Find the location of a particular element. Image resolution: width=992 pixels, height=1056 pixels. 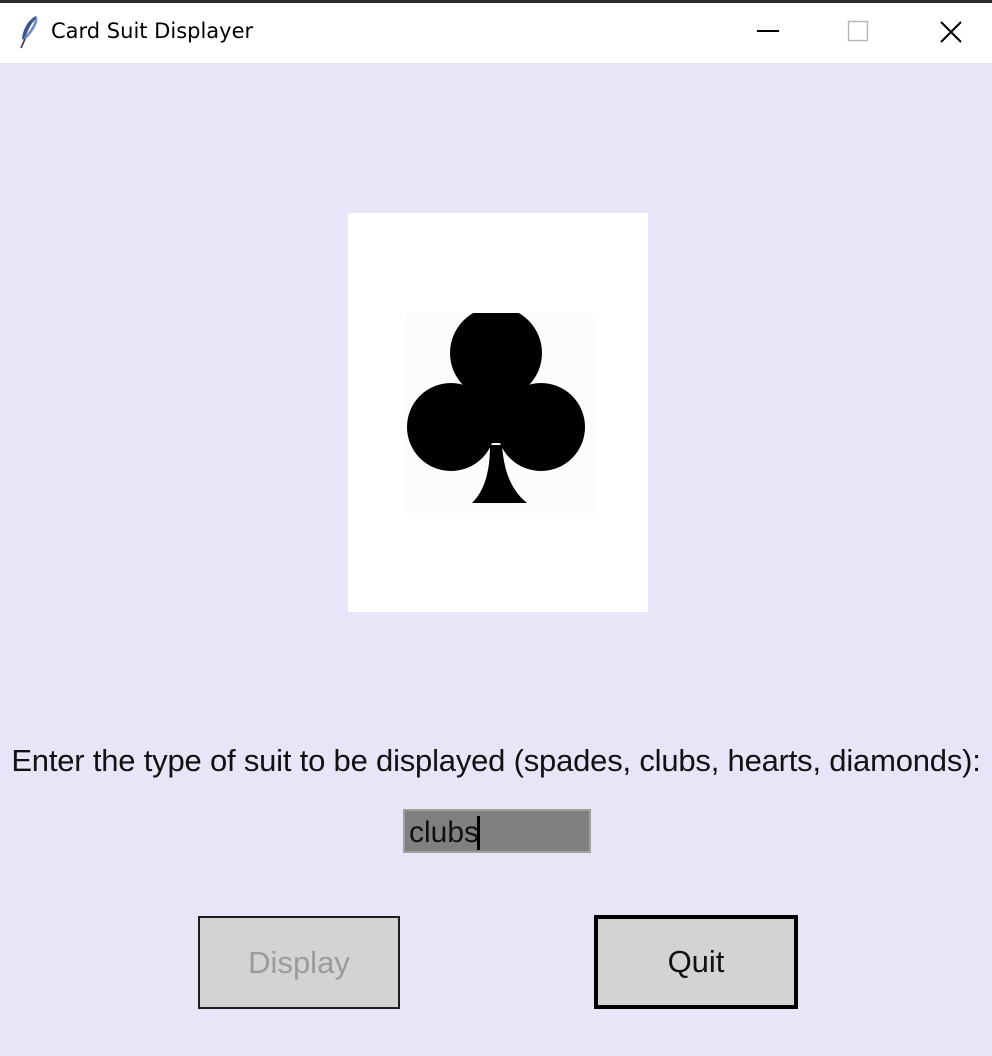

maximize-button is located at coordinates (858, 33).